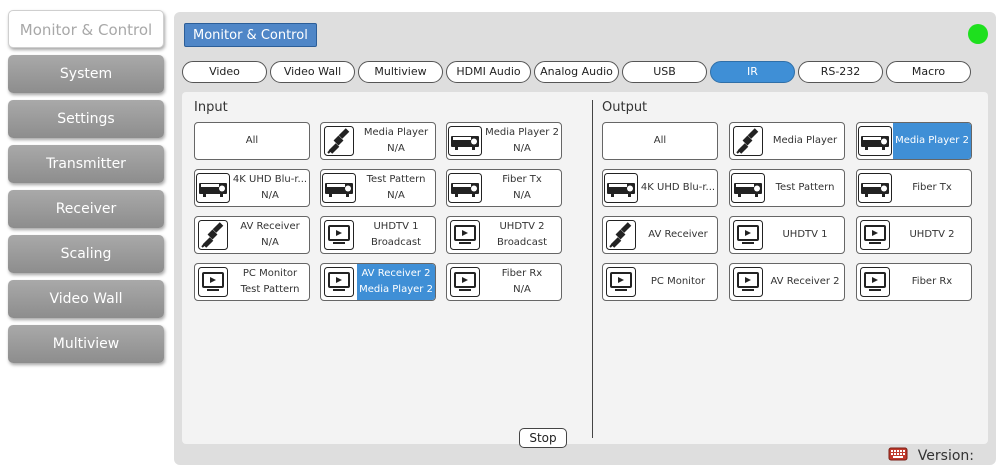  I want to click on tab-analog-audio: Analog Audio, so click(576, 72).